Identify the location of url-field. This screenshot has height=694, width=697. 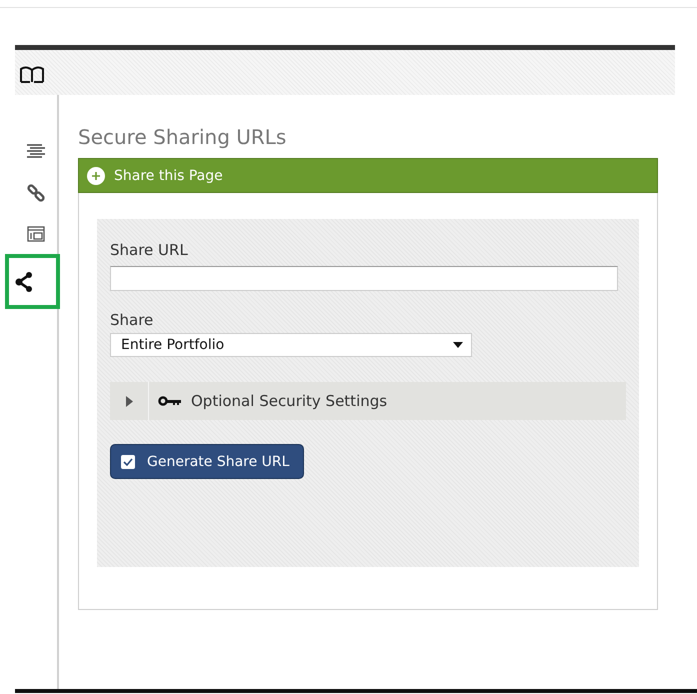
(364, 278).